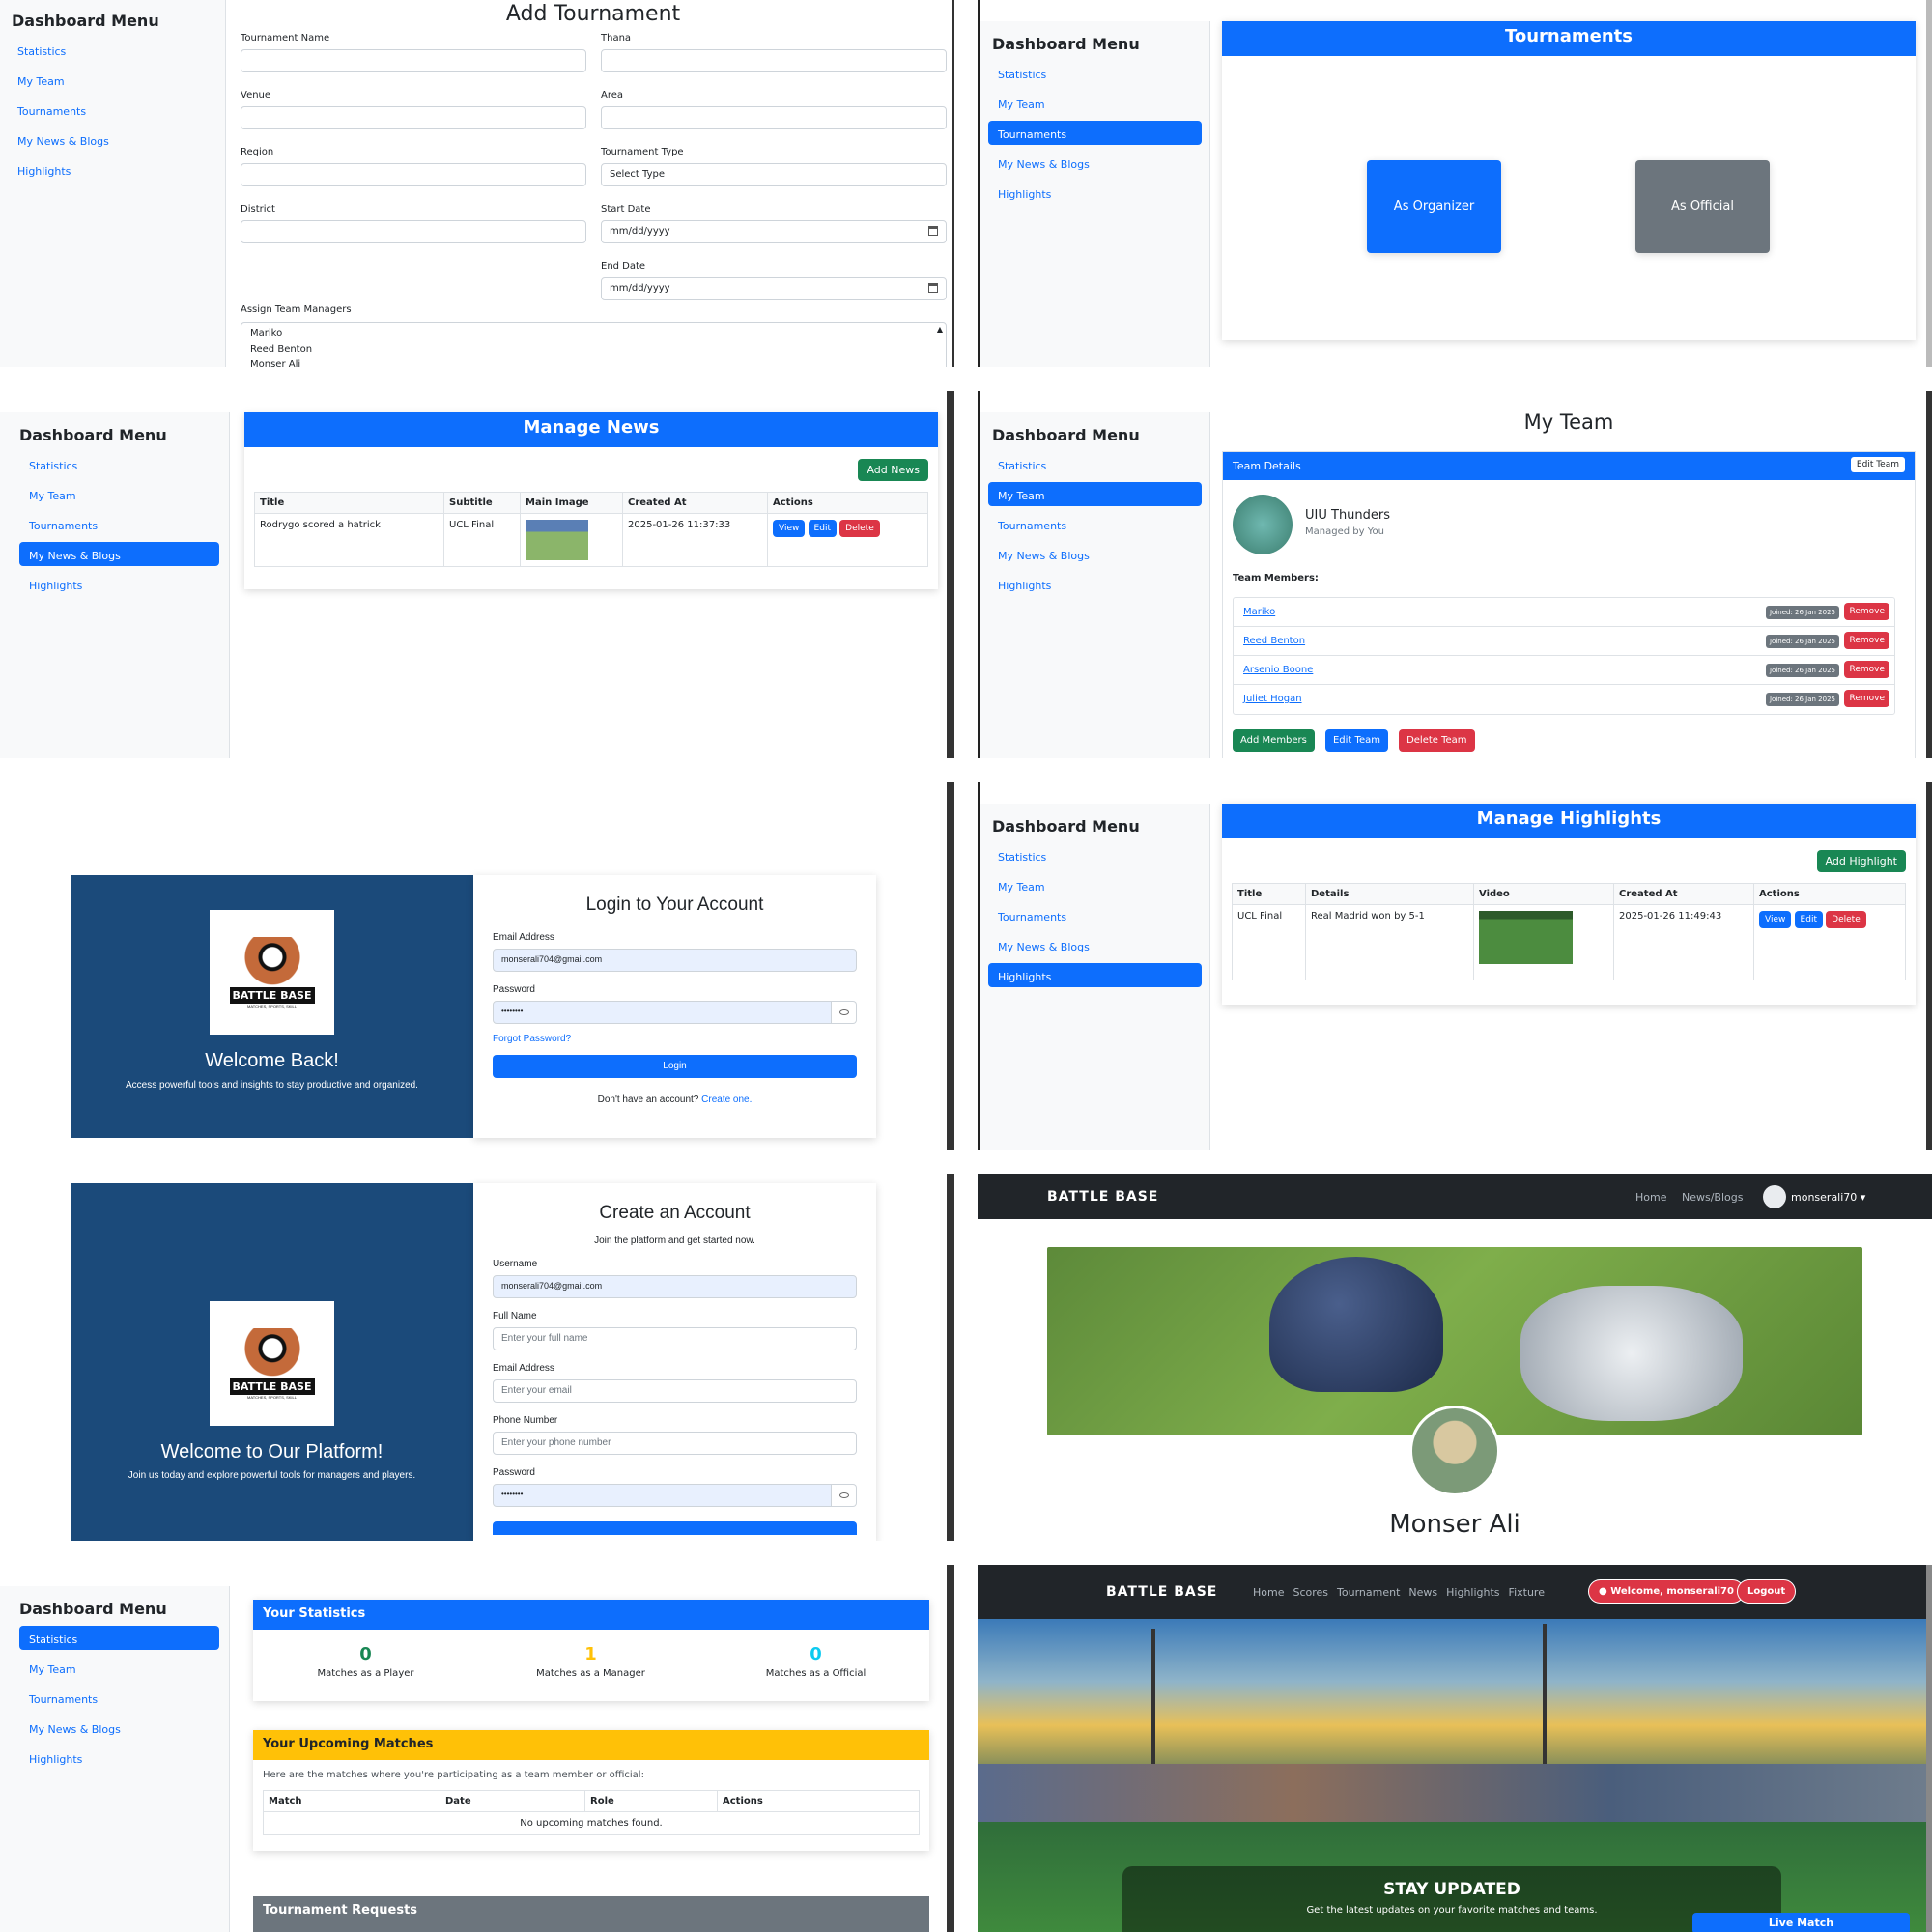  What do you see at coordinates (413, 174) in the screenshot?
I see `region-input` at bounding box center [413, 174].